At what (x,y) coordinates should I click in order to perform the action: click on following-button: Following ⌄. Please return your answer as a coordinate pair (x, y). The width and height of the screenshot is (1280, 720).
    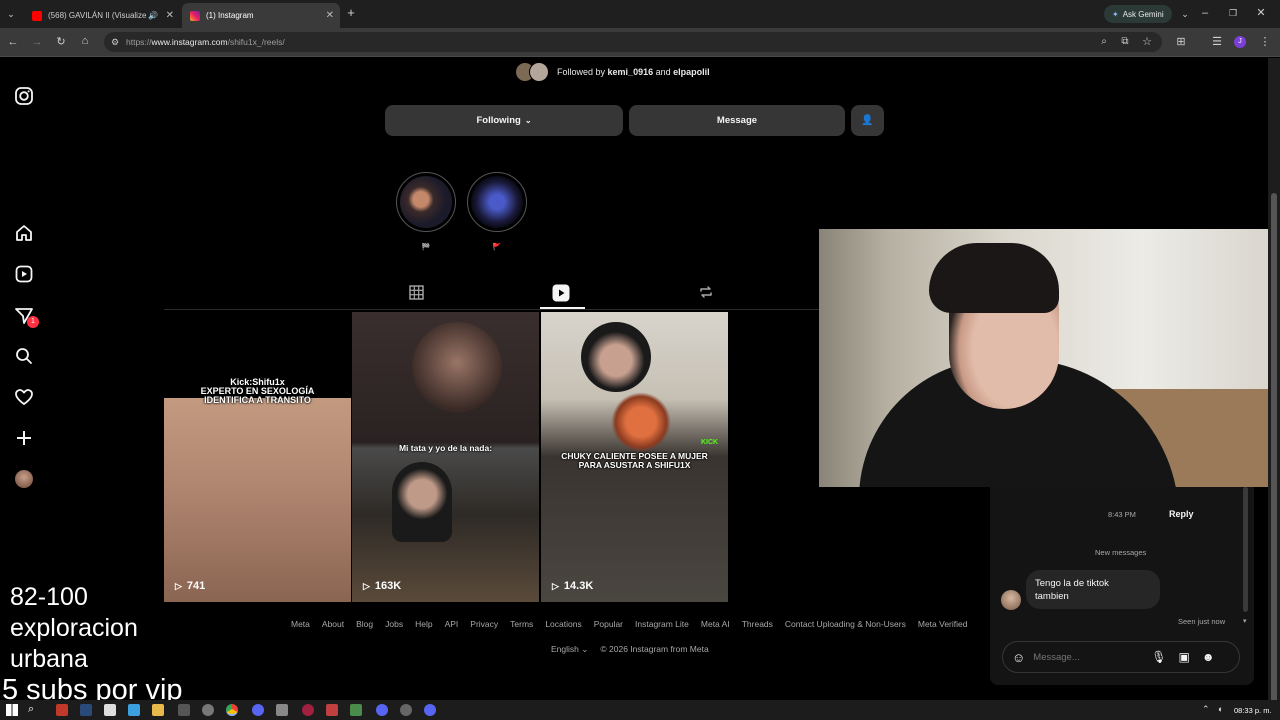
    Looking at the image, I should click on (504, 120).